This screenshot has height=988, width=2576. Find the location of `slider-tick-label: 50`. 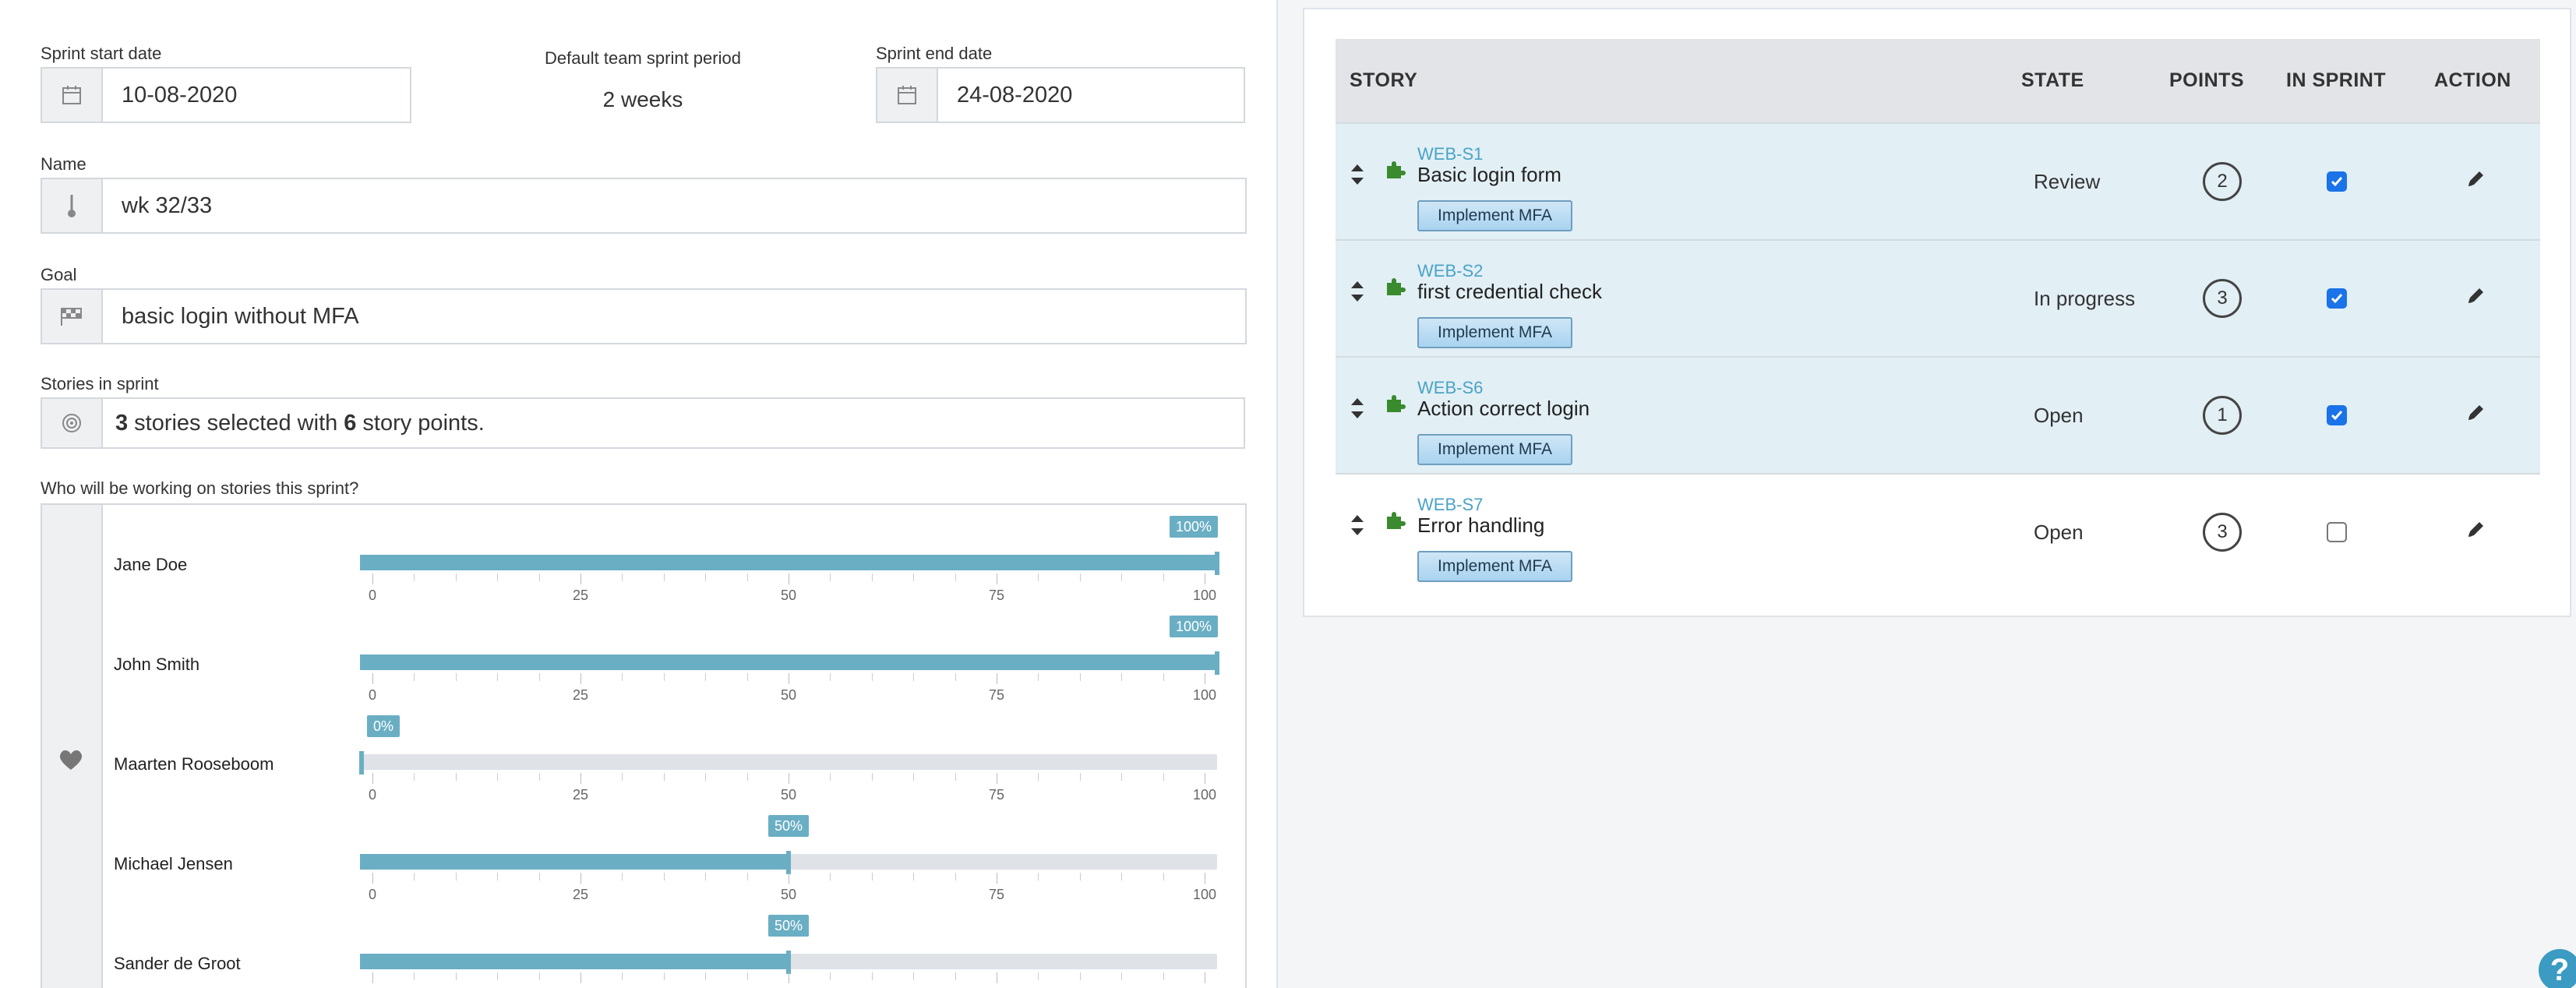

slider-tick-label: 50 is located at coordinates (788, 894).